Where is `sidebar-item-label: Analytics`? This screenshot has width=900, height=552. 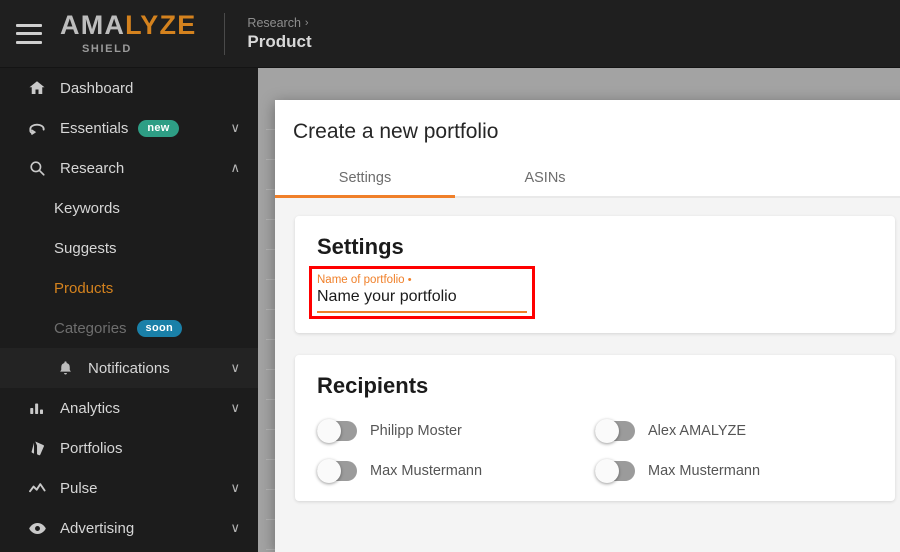
sidebar-item-label: Analytics is located at coordinates (90, 408).